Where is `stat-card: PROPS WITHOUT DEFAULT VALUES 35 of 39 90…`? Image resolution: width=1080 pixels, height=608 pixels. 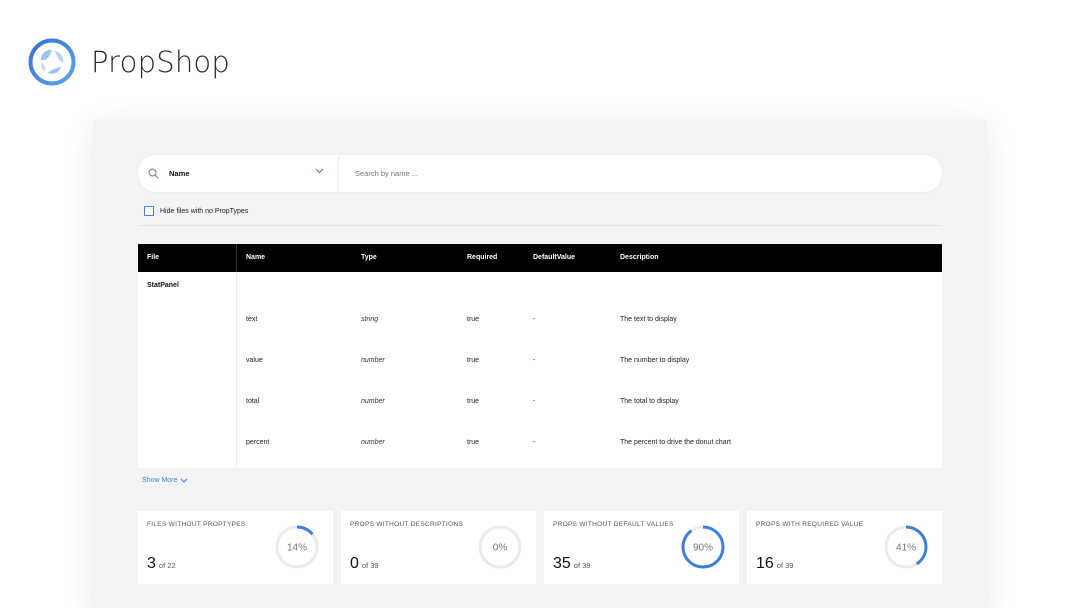 stat-card: PROPS WITHOUT DEFAULT VALUES 35 of 39 90… is located at coordinates (641, 547).